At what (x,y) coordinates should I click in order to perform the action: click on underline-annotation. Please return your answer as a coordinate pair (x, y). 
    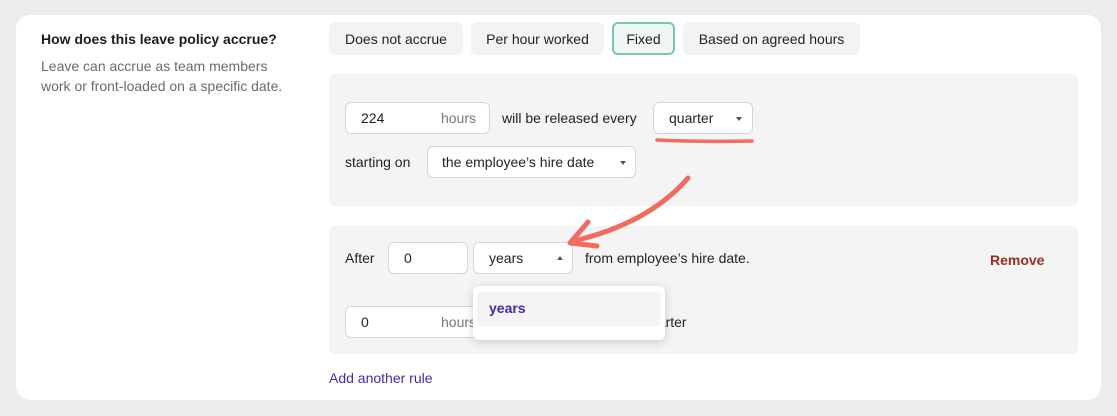
    Looking at the image, I should click on (704, 141).